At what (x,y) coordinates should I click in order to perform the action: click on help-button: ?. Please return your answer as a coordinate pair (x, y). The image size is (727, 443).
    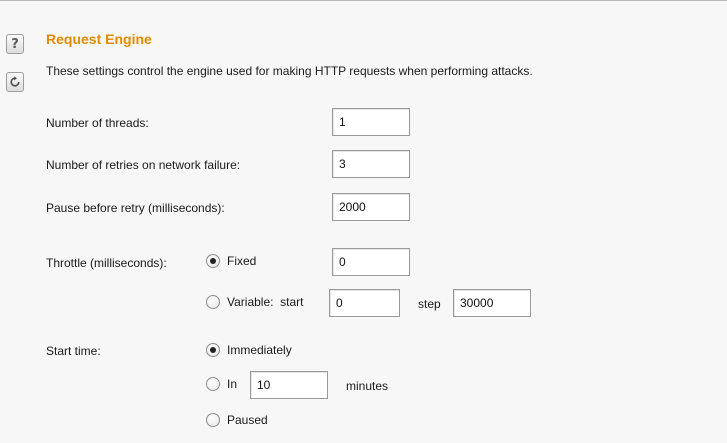
    Looking at the image, I should click on (15, 44).